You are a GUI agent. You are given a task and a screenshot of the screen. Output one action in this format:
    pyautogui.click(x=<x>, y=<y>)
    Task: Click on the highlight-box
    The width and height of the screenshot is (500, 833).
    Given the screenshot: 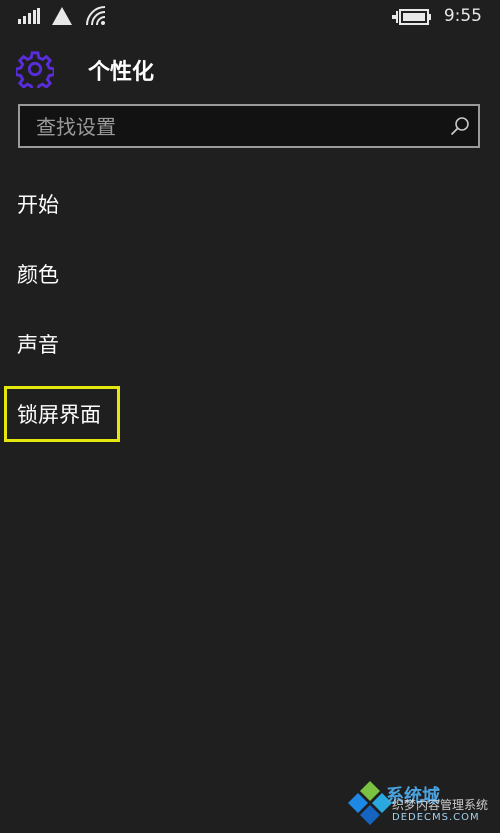 What is the action you would take?
    pyautogui.click(x=62, y=414)
    